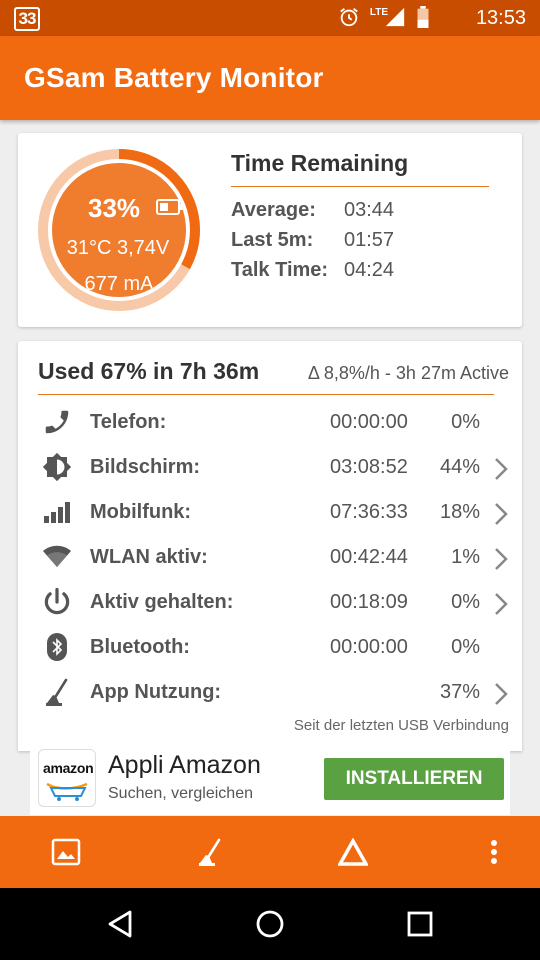 The width and height of the screenshot is (540, 960). What do you see at coordinates (57, 467) in the screenshot?
I see `screen-brightness-icon` at bounding box center [57, 467].